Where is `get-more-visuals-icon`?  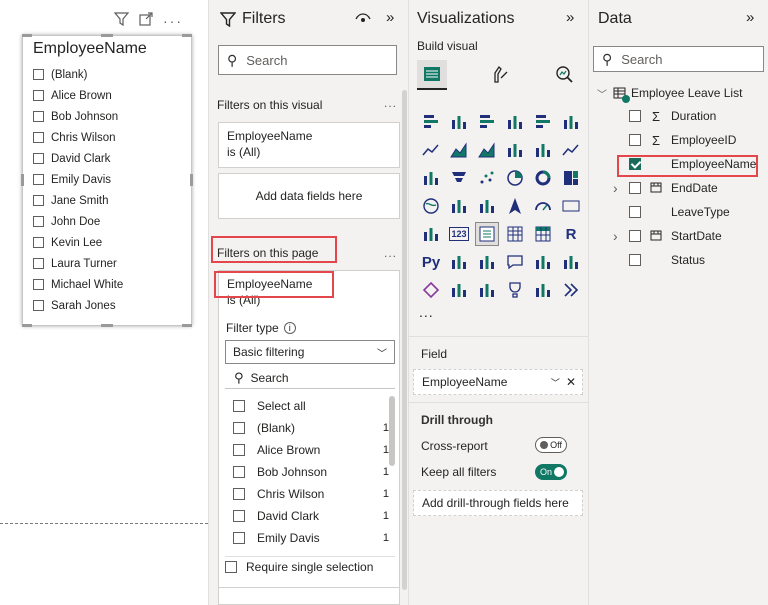 get-more-visuals-icon is located at coordinates (543, 290).